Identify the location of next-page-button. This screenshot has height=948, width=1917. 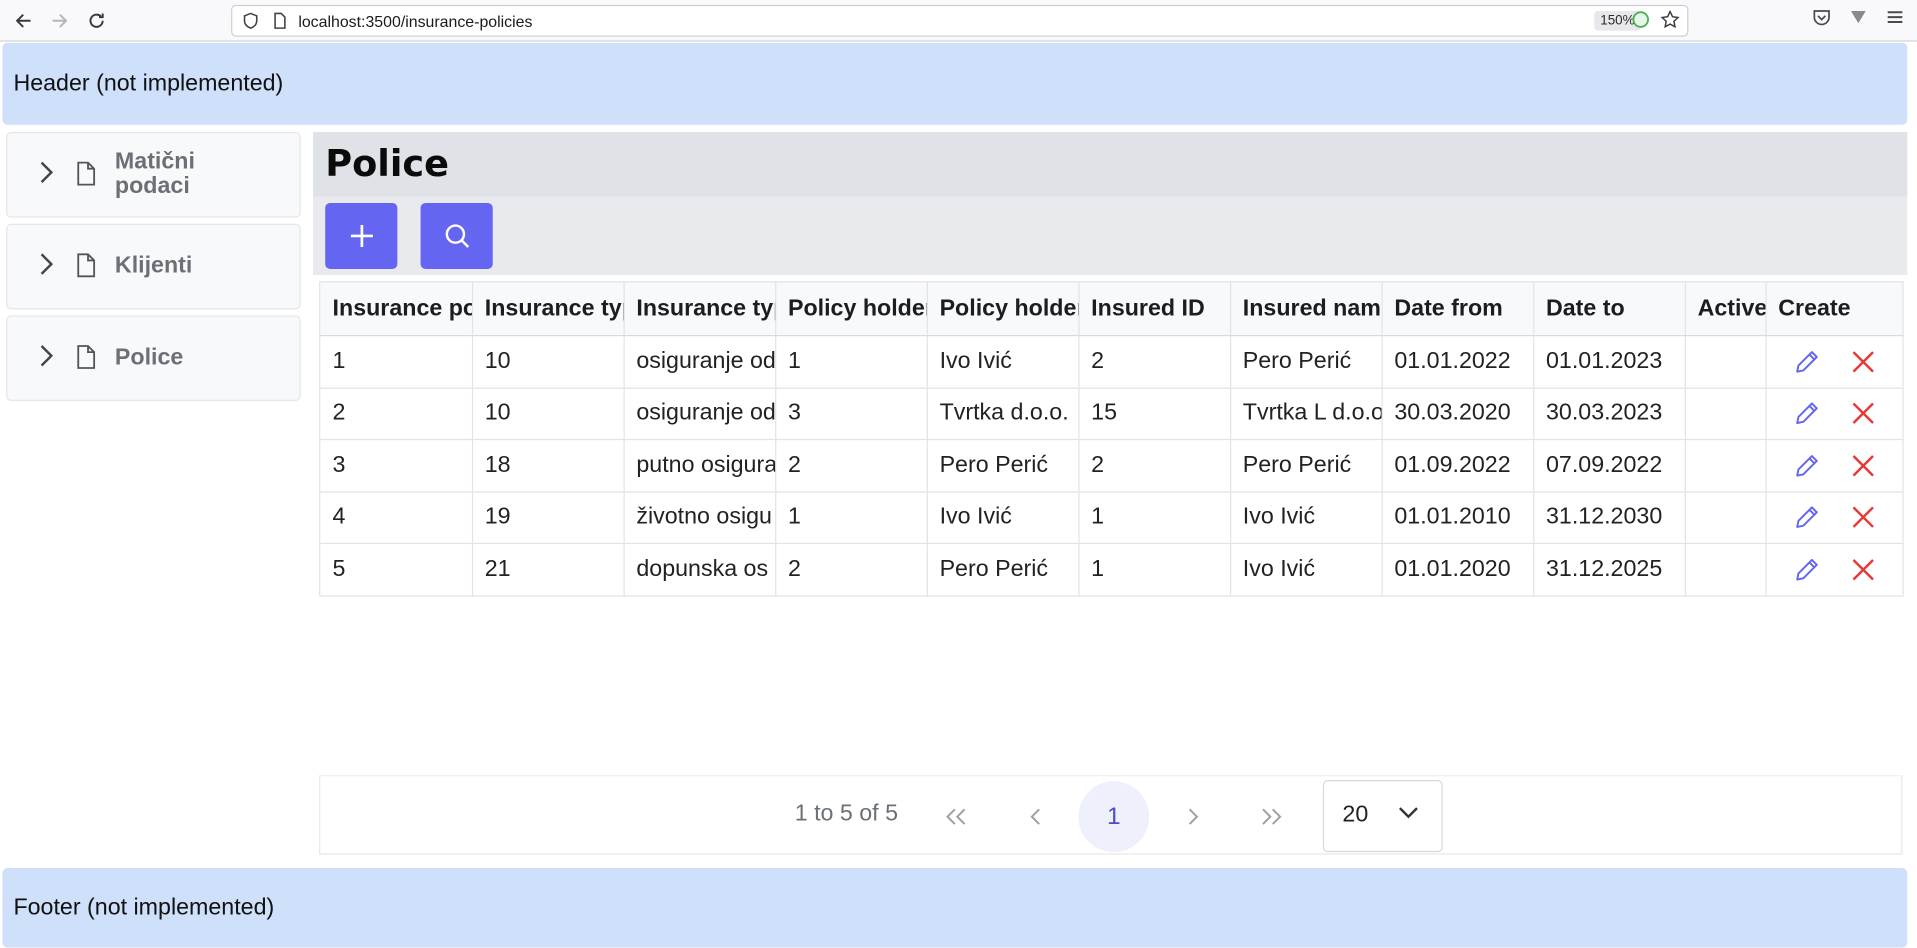
(1193, 816).